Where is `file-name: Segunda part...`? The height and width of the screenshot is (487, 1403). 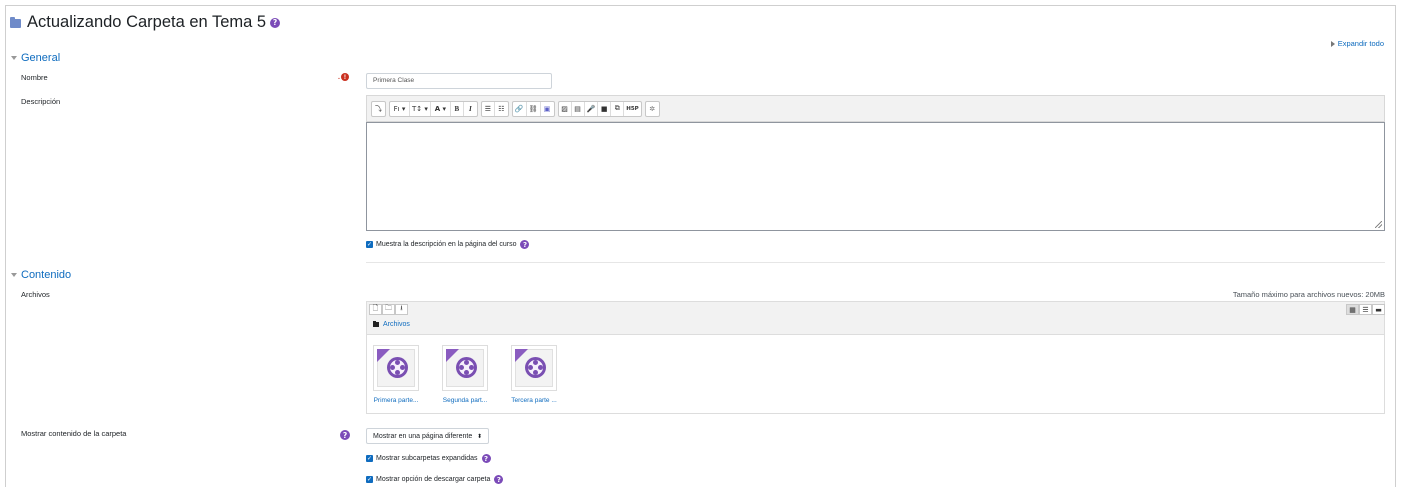 file-name: Segunda part... is located at coordinates (465, 400).